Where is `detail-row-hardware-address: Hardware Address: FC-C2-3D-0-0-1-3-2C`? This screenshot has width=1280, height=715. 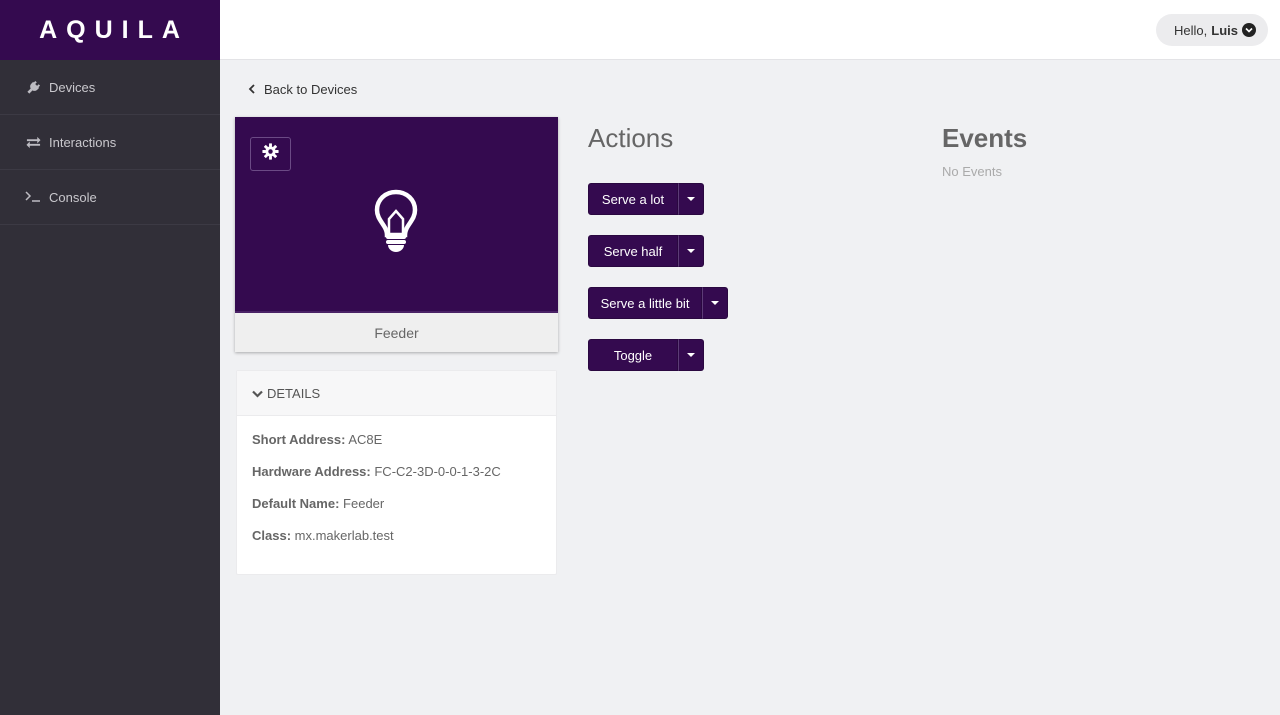
detail-row-hardware-address: Hardware Address: FC-C2-3D-0-0-1-3-2C is located at coordinates (396, 480).